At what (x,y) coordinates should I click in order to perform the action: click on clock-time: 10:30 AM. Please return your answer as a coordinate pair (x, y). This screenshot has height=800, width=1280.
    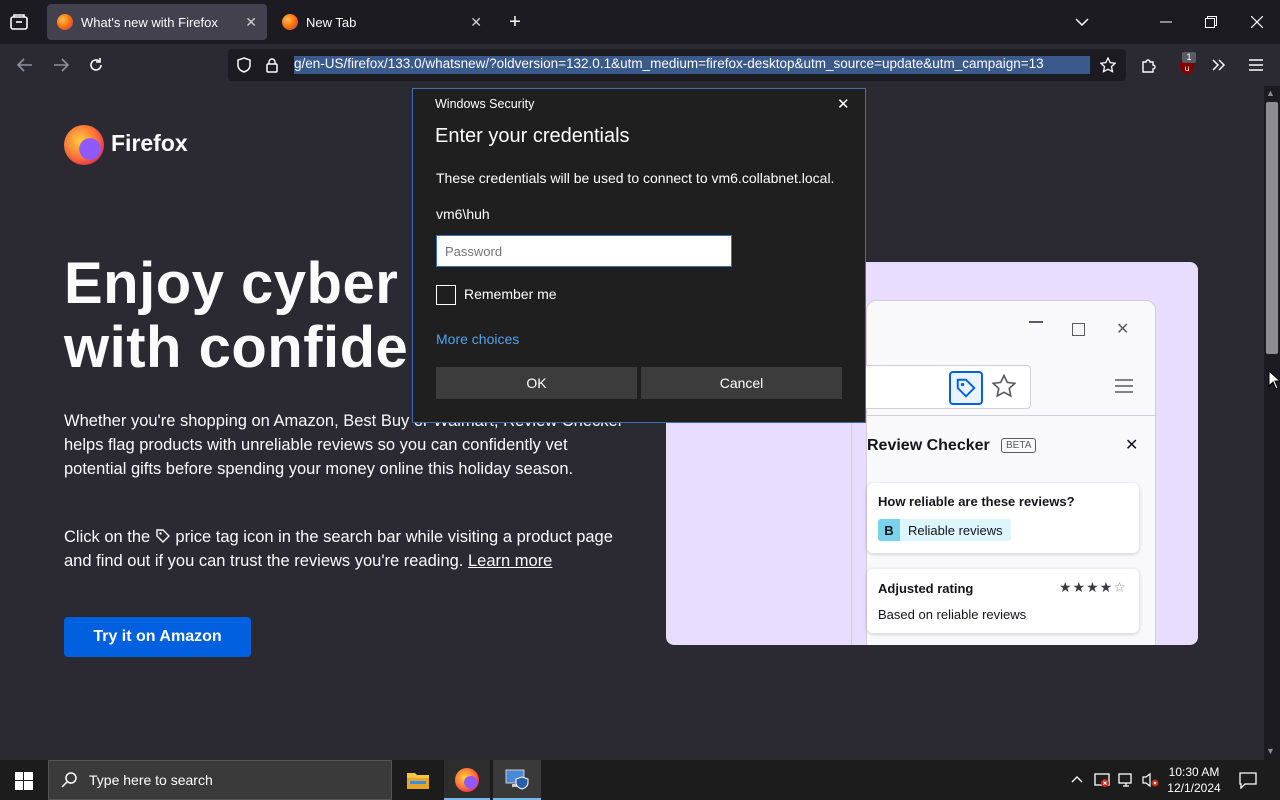
    Looking at the image, I should click on (1194, 772).